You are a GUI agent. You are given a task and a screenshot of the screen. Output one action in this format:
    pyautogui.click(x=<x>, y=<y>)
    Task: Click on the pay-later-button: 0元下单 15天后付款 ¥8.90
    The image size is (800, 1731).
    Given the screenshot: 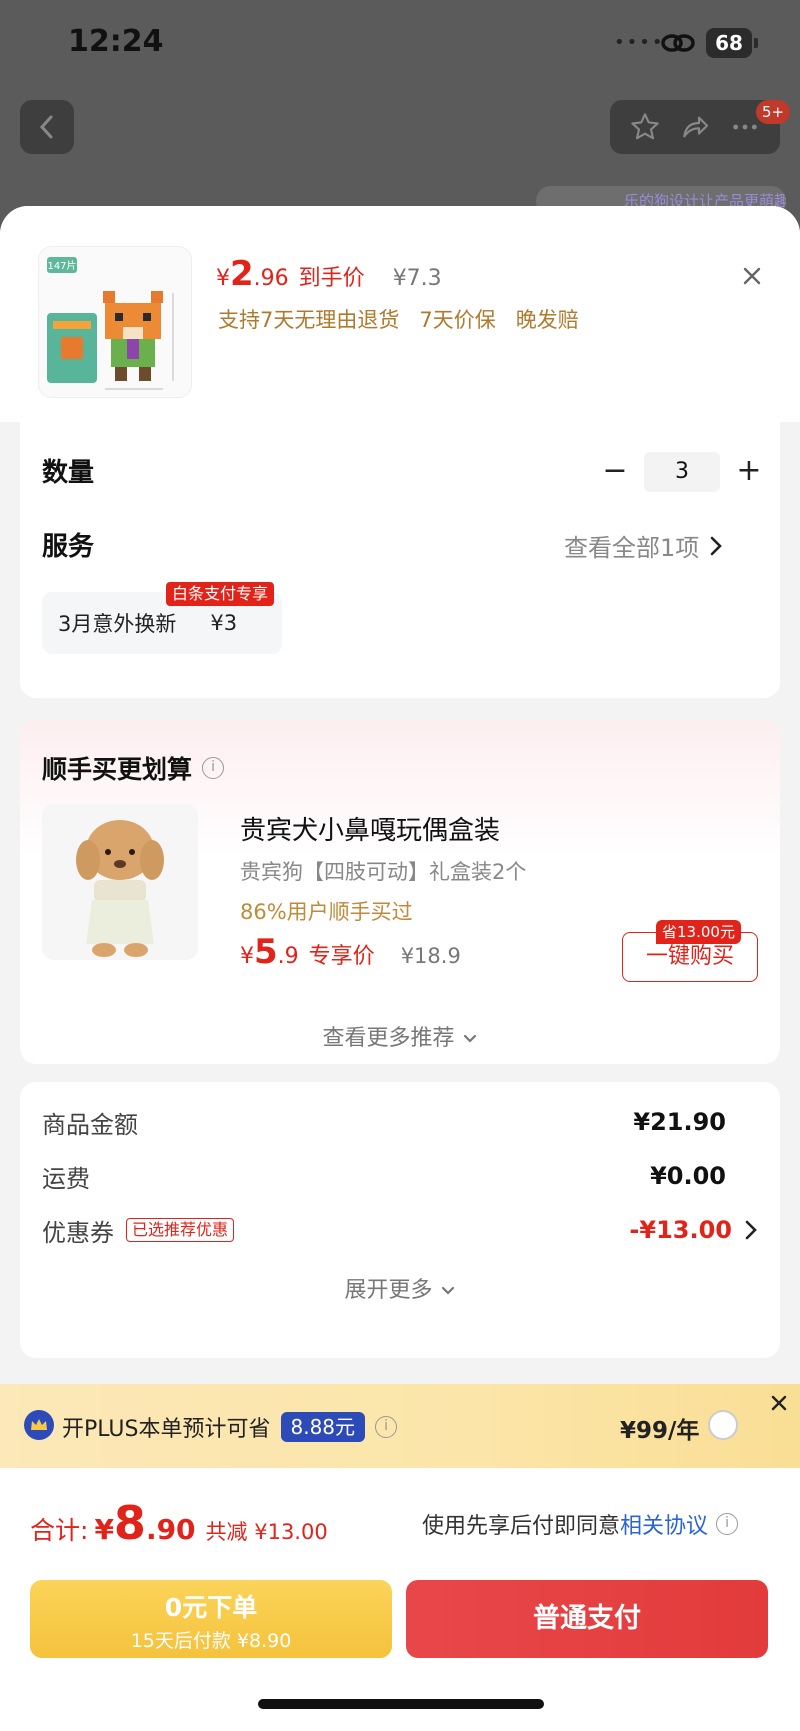 What is the action you would take?
    pyautogui.click(x=211, y=1619)
    